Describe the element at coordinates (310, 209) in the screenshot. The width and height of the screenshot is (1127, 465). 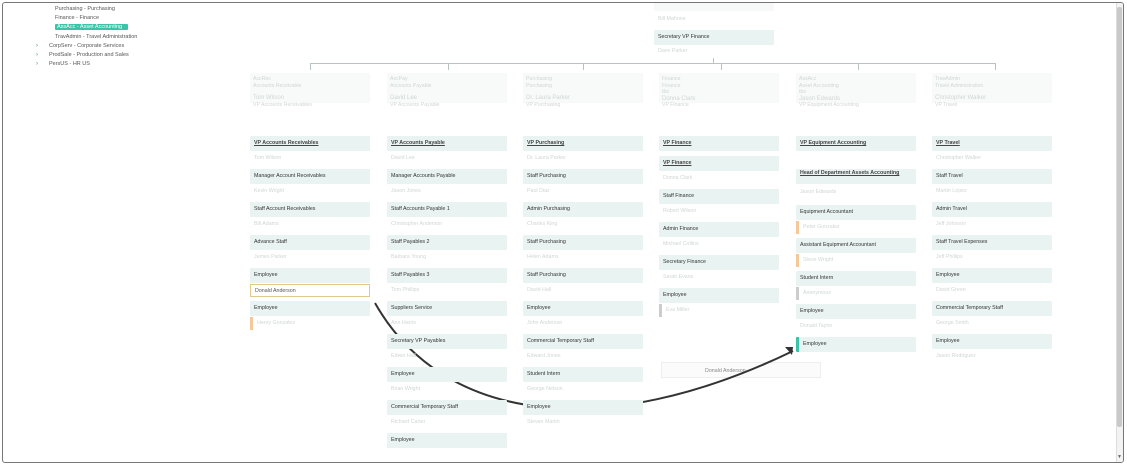
I see `position-card: Staff Account Receivables` at that location.